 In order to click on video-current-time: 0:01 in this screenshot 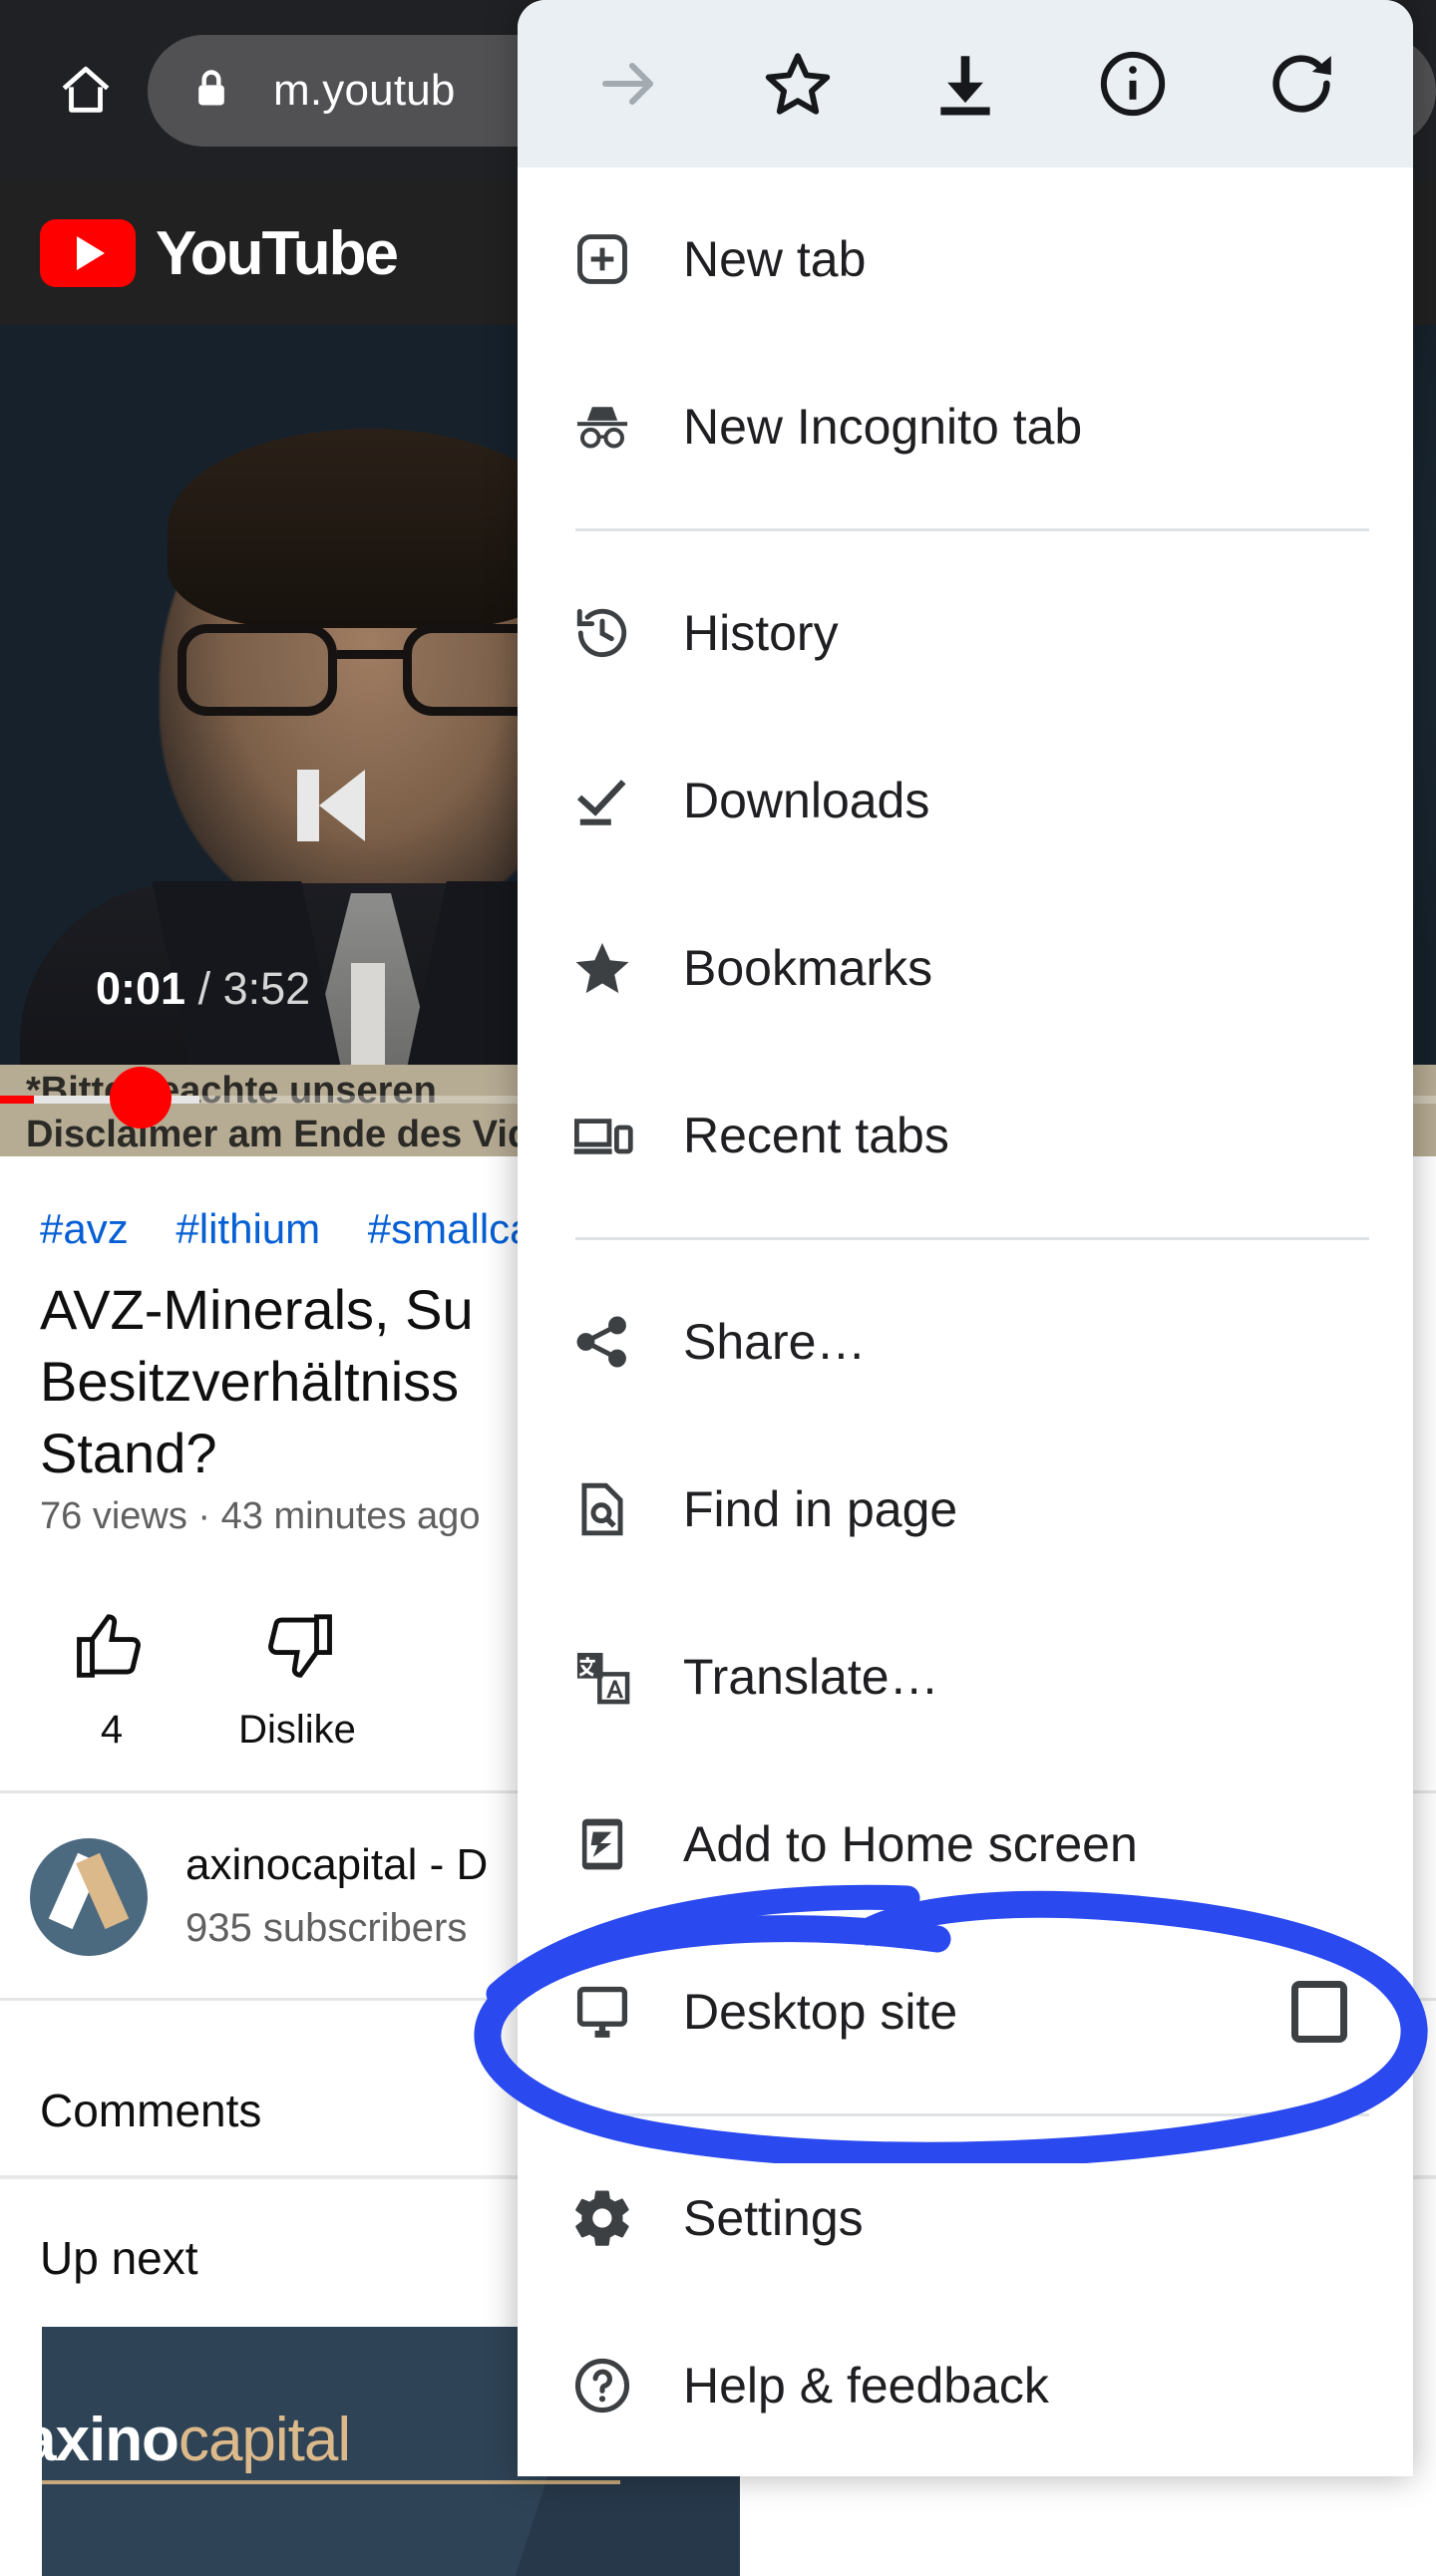, I will do `click(141, 988)`.